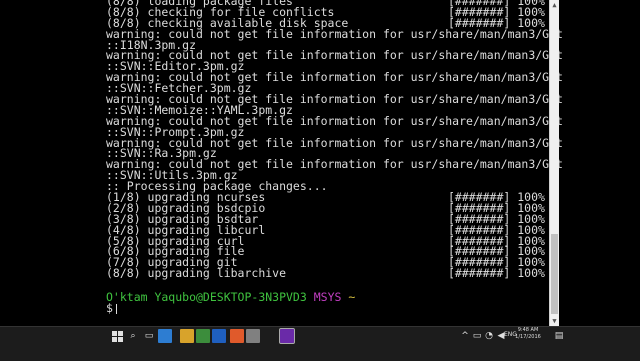 The image size is (640, 361). Describe the element at coordinates (327, 297) in the screenshot. I see `prompt-shell-name: MSYS` at that location.